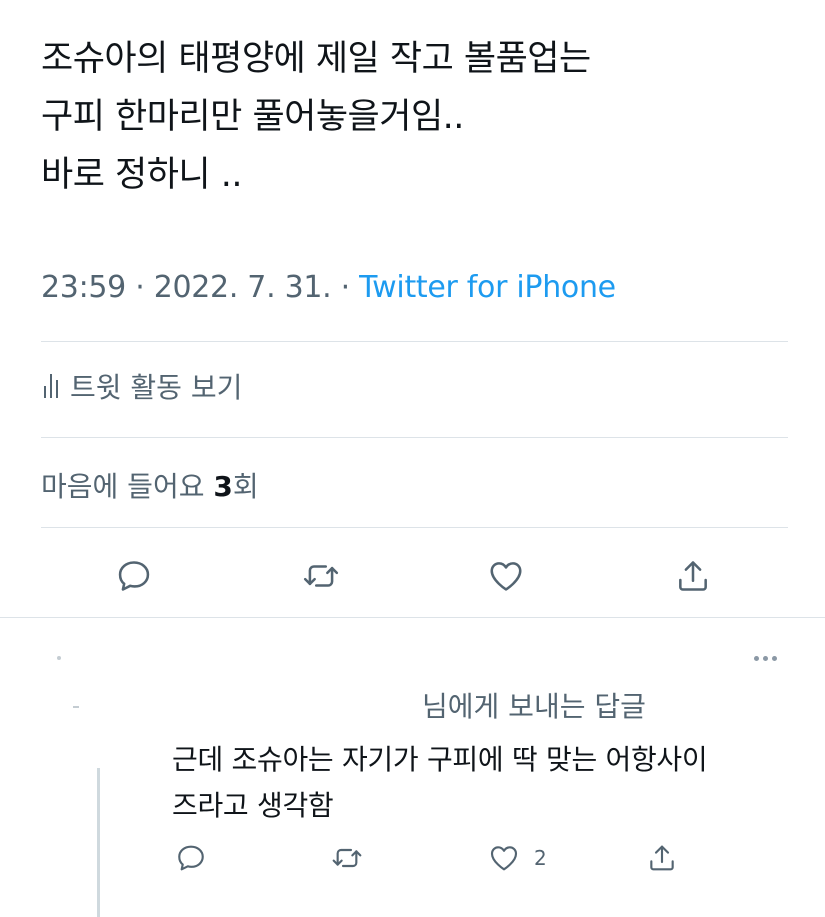 This screenshot has width=825, height=917. I want to click on reply-button, so click(134, 576).